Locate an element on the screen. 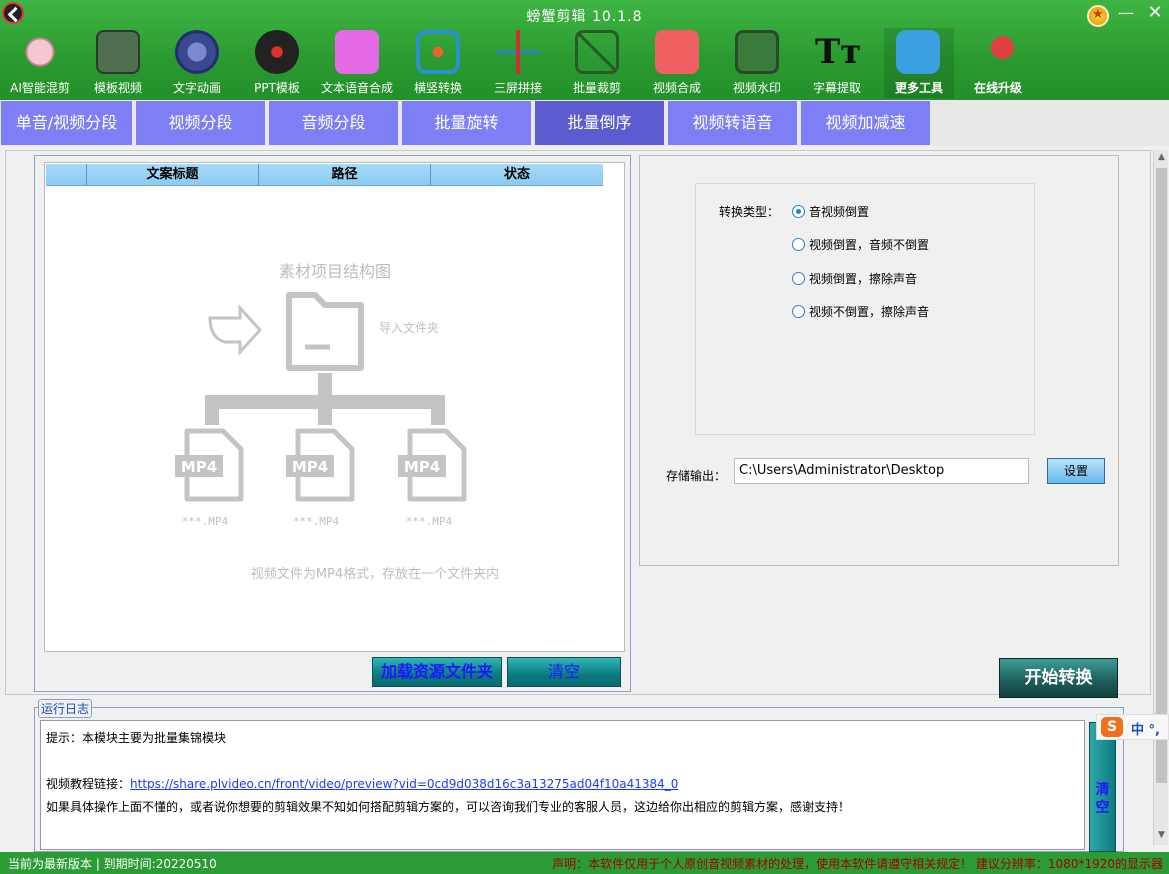 This screenshot has height=874, width=1169. vertical-scrollbar: ▲ ▼ is located at coordinates (1160, 497).